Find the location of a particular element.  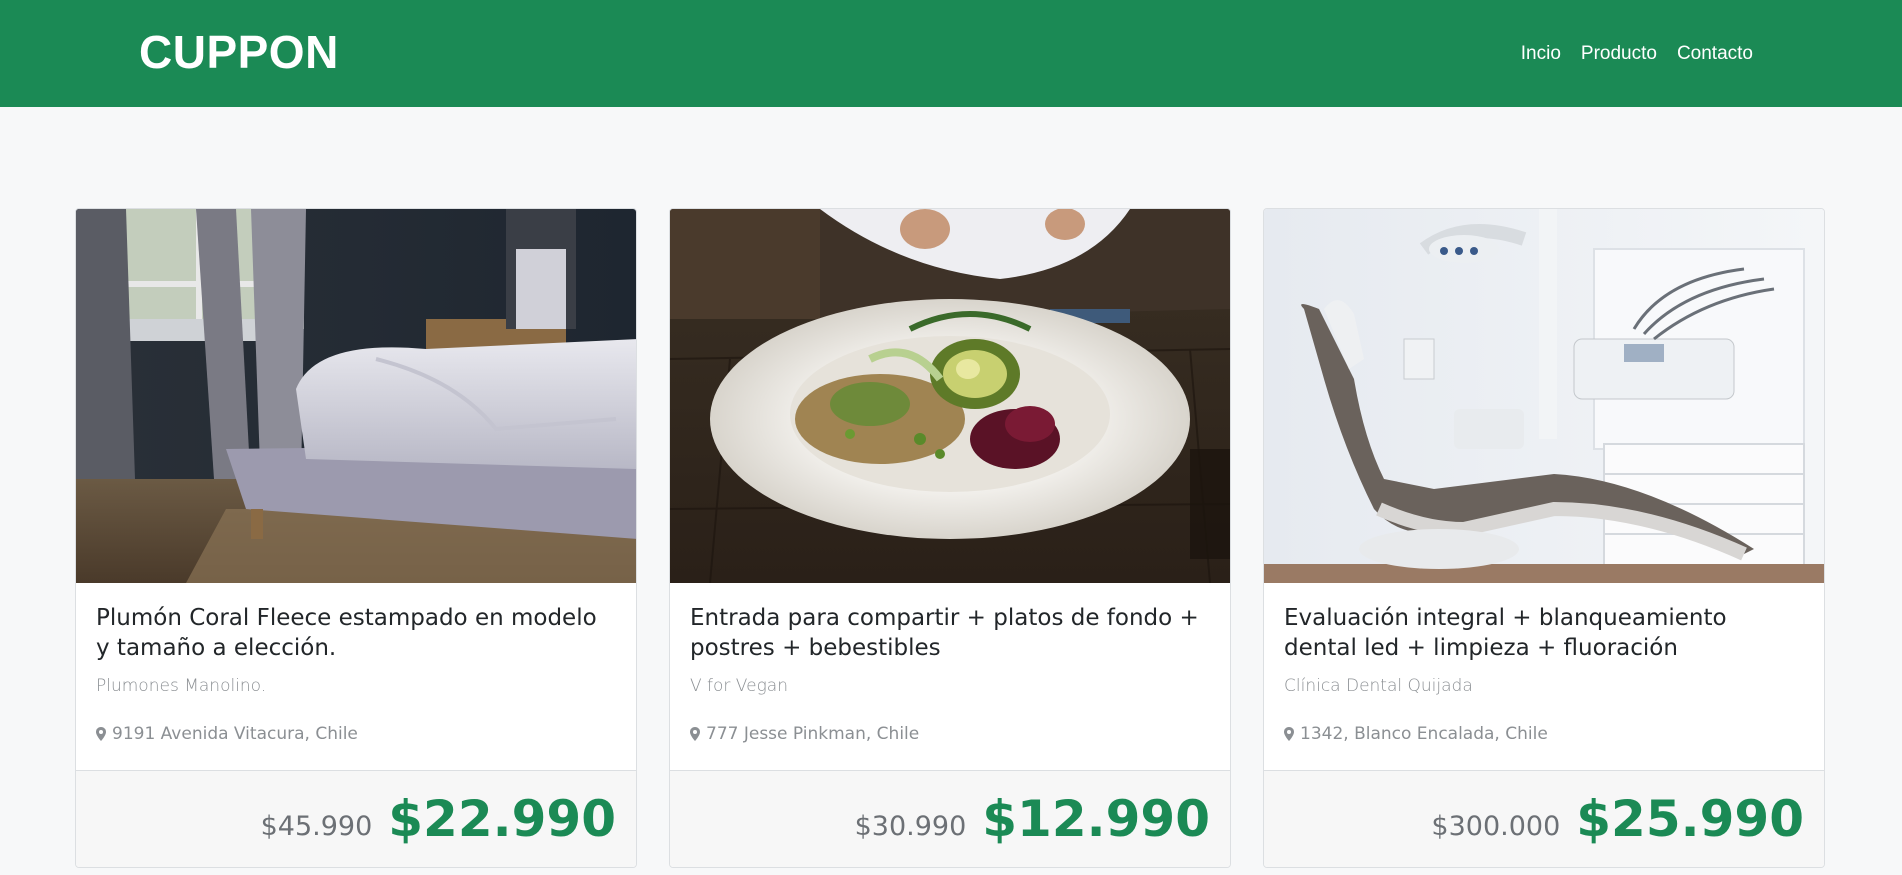

card-footer: $300.000 $25.990 is located at coordinates (1544, 818).